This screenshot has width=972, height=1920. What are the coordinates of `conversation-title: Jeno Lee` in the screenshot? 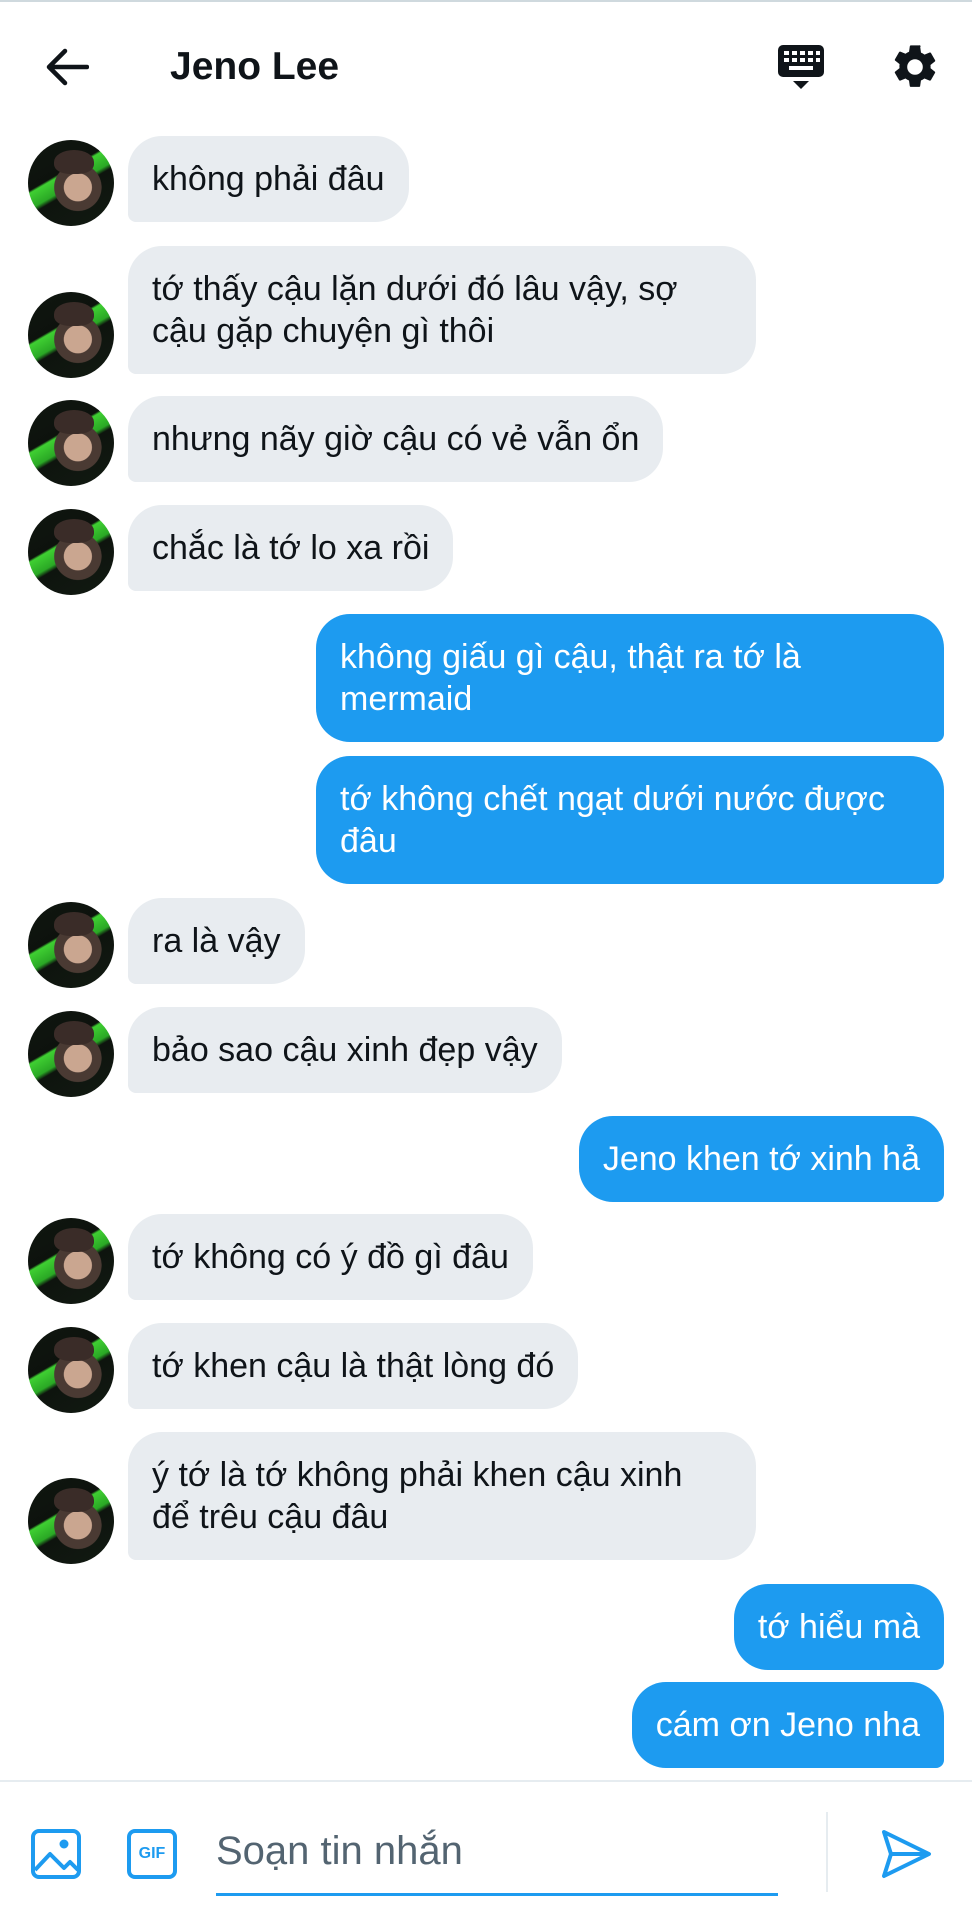 It's located at (254, 67).